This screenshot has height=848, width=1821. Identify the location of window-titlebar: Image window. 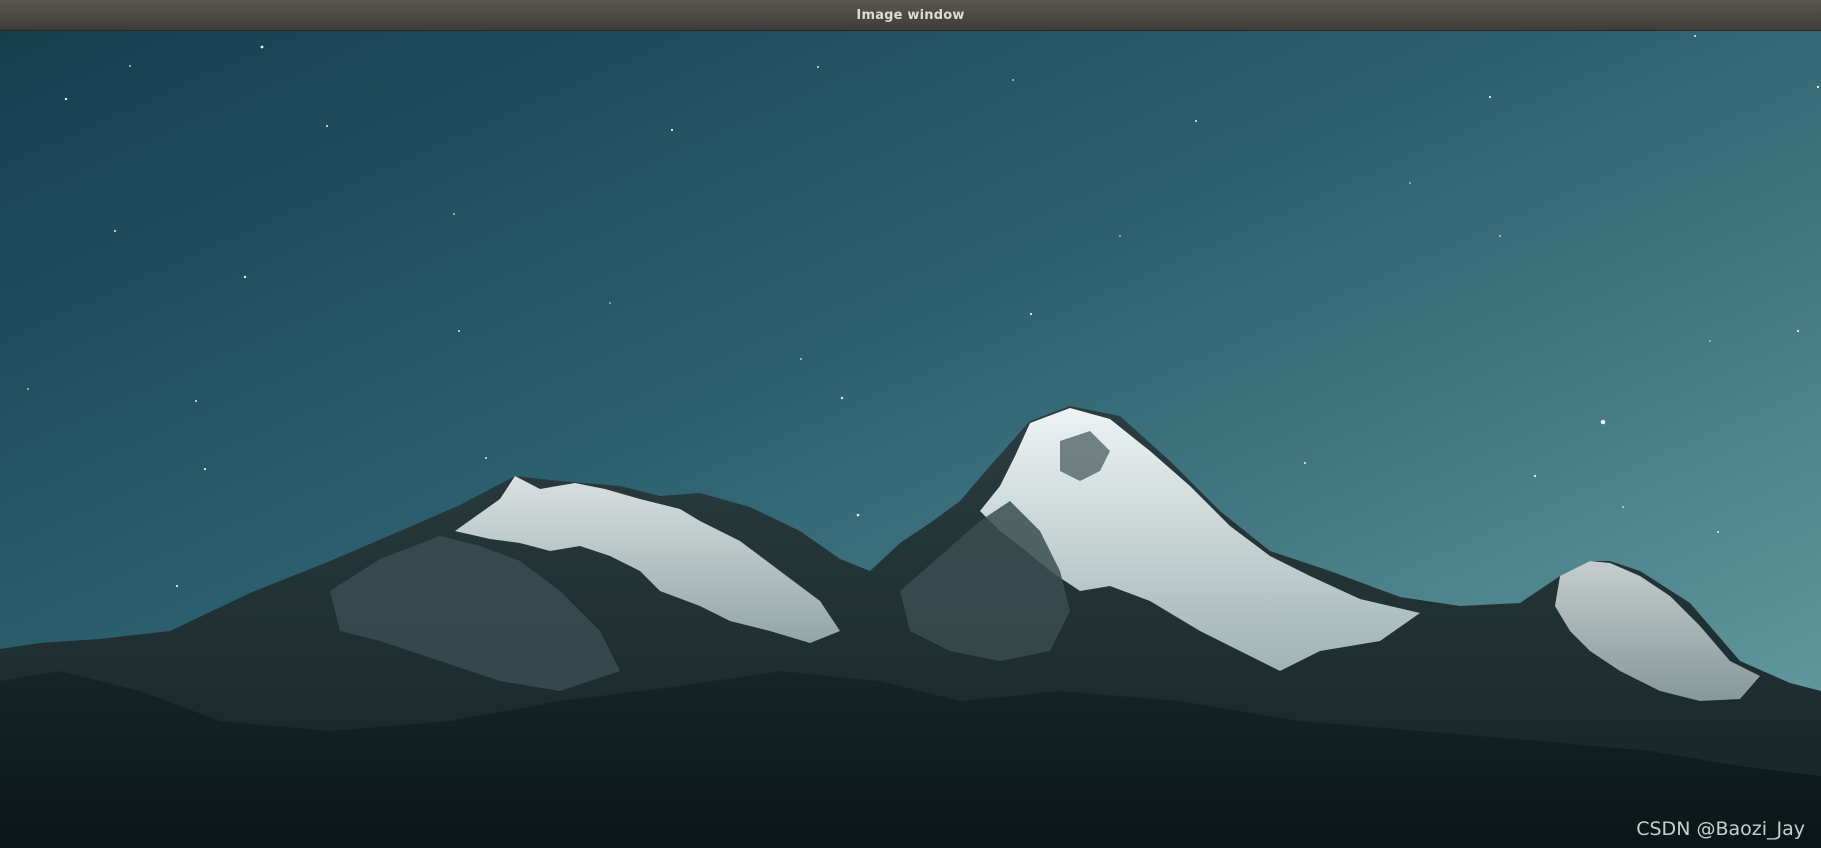
(910, 15).